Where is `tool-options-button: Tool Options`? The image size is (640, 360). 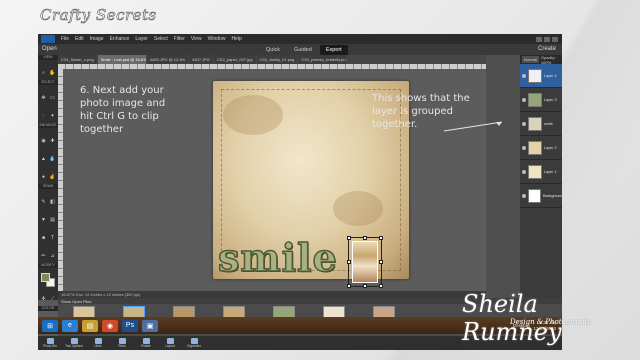
tool-options-button: Tool Options is located at coordinates (74, 343).